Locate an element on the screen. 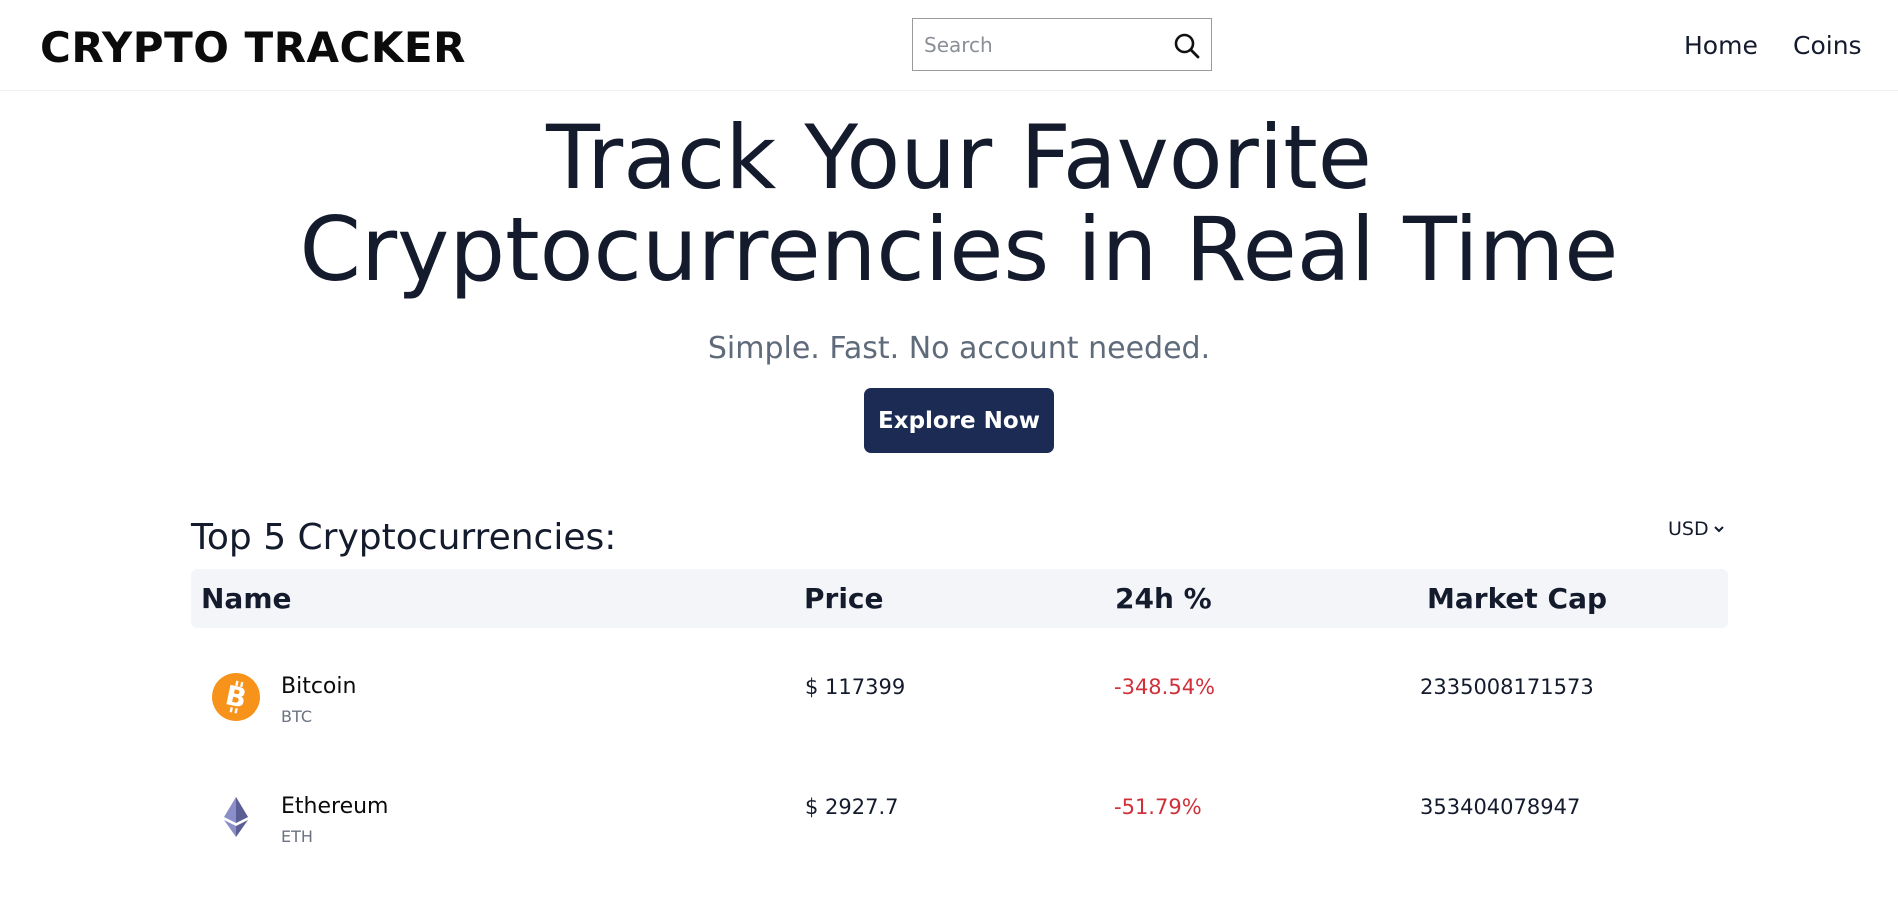  top-navbar: CRYPTO TRACKER Home Coins is located at coordinates (949, 45).